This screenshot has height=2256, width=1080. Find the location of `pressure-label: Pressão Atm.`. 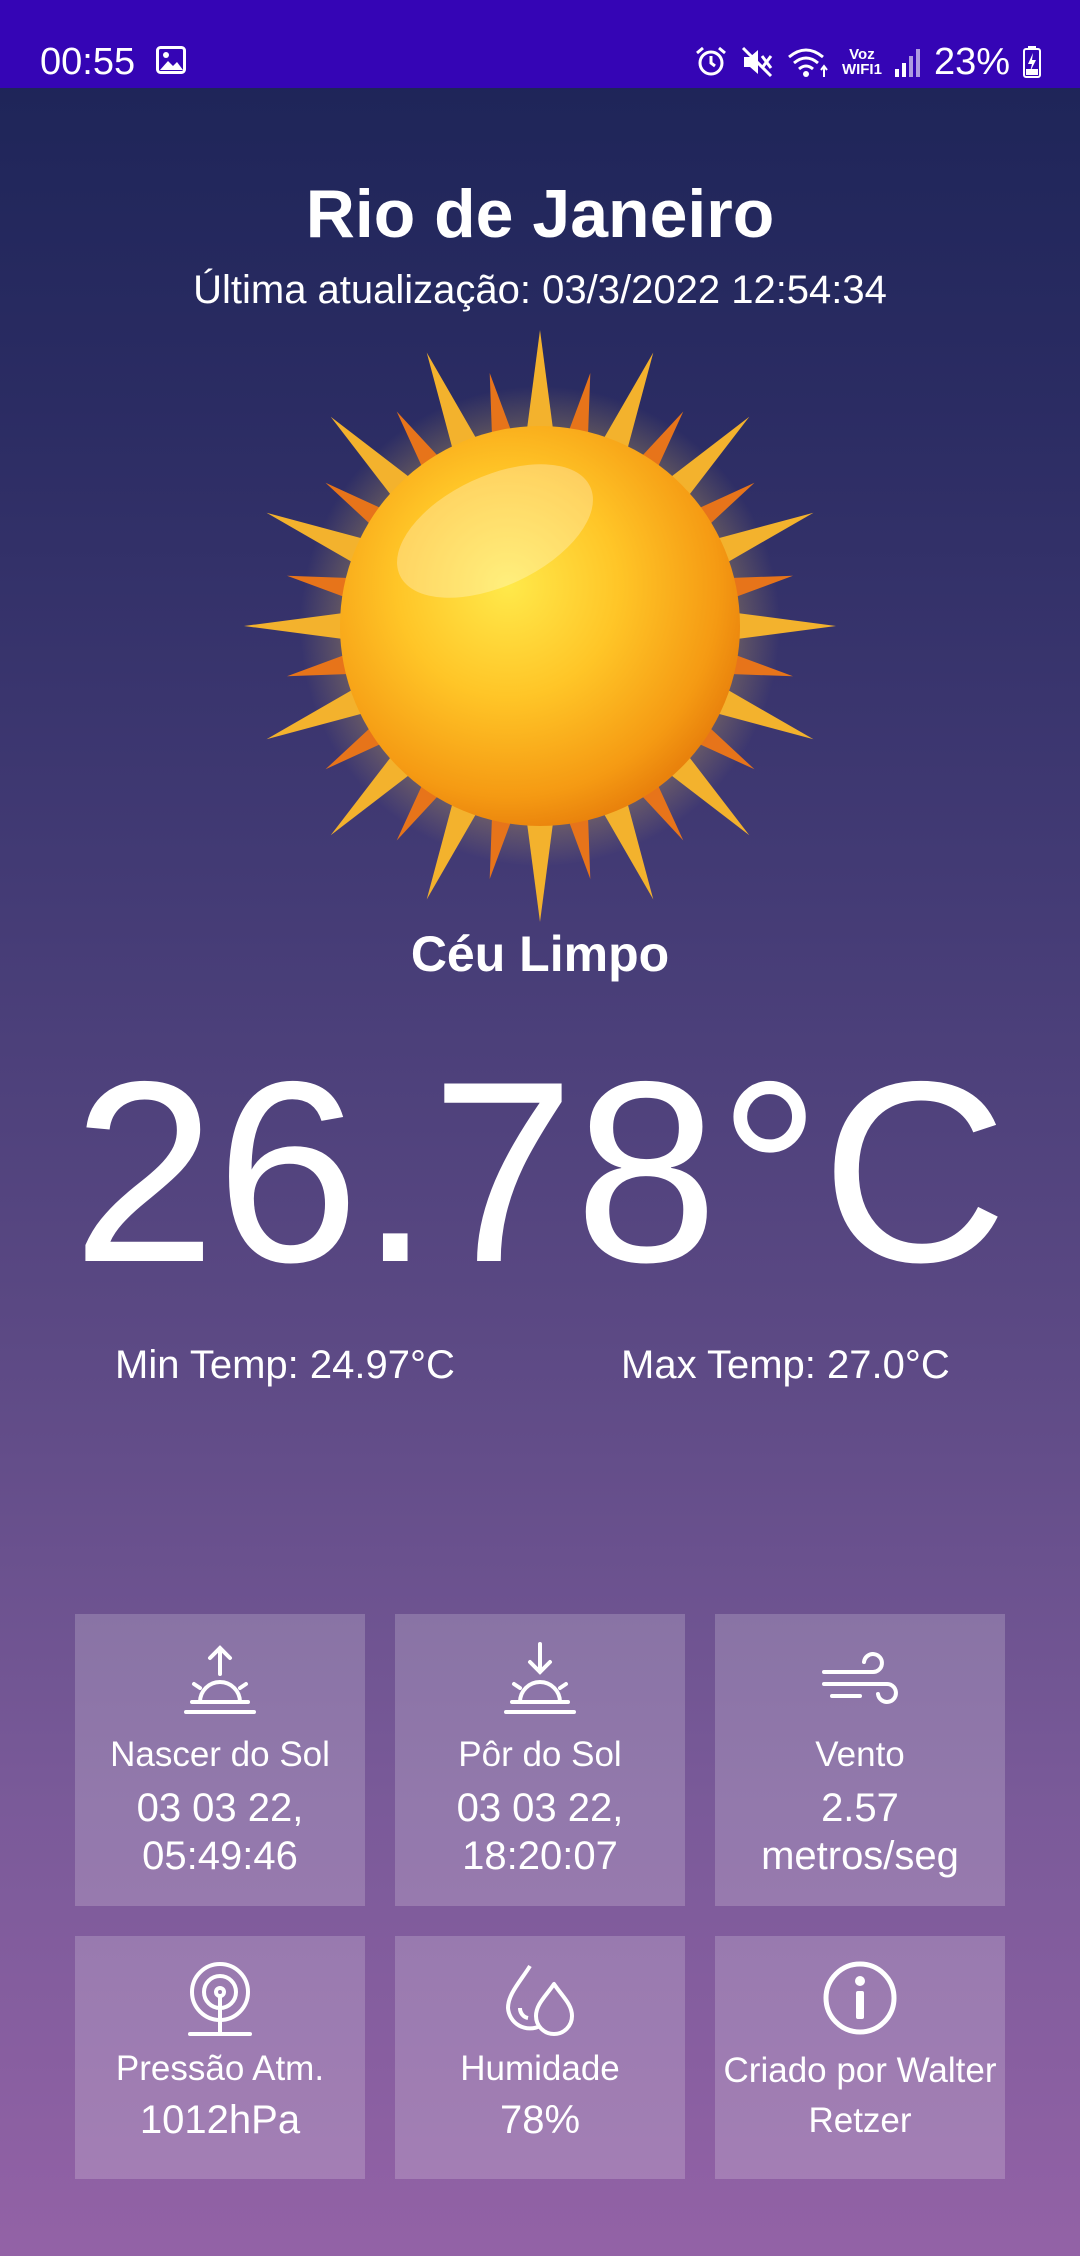

pressure-label: Pressão Atm. is located at coordinates (220, 2068).